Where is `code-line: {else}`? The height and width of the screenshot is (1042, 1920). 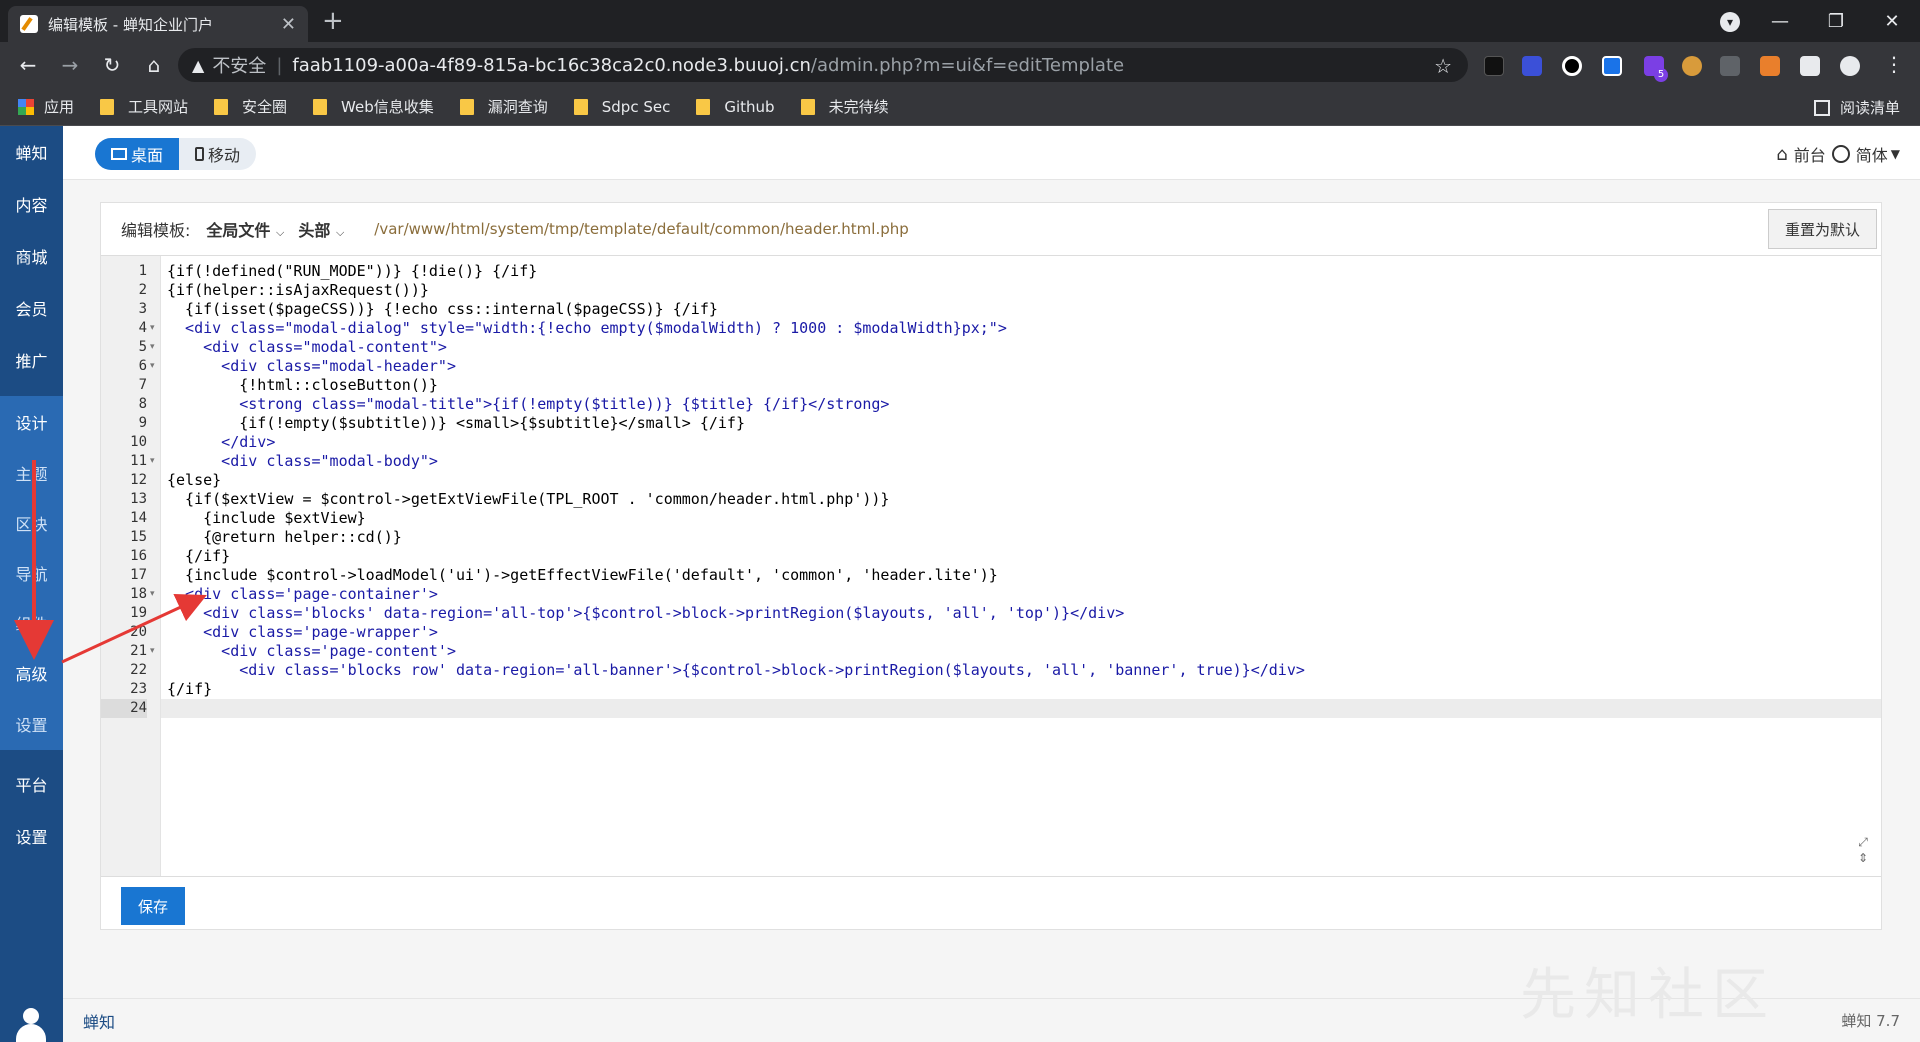
code-line: {else} is located at coordinates (1021, 480).